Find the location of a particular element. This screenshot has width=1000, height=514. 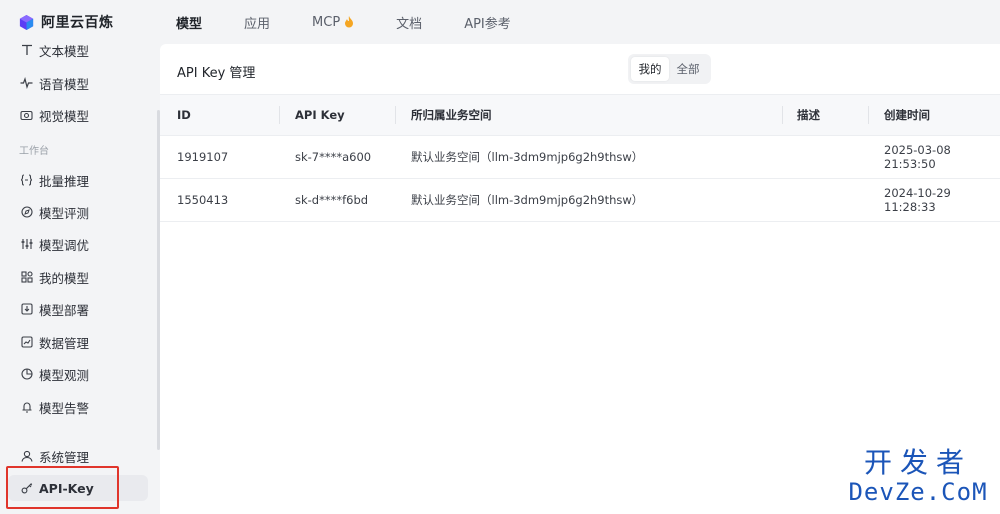

page-title: API Key 管理 is located at coordinates (216, 73).